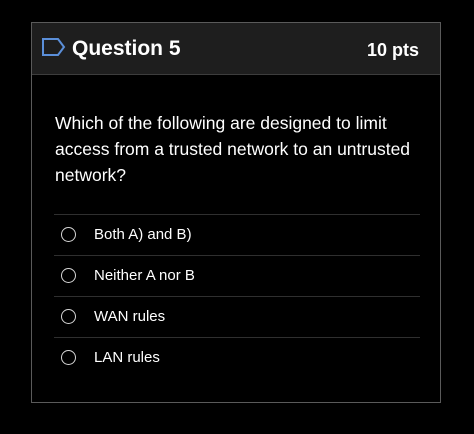 This screenshot has height=434, width=474. What do you see at coordinates (237, 275) in the screenshot?
I see `answer-option: Neither A nor B` at bounding box center [237, 275].